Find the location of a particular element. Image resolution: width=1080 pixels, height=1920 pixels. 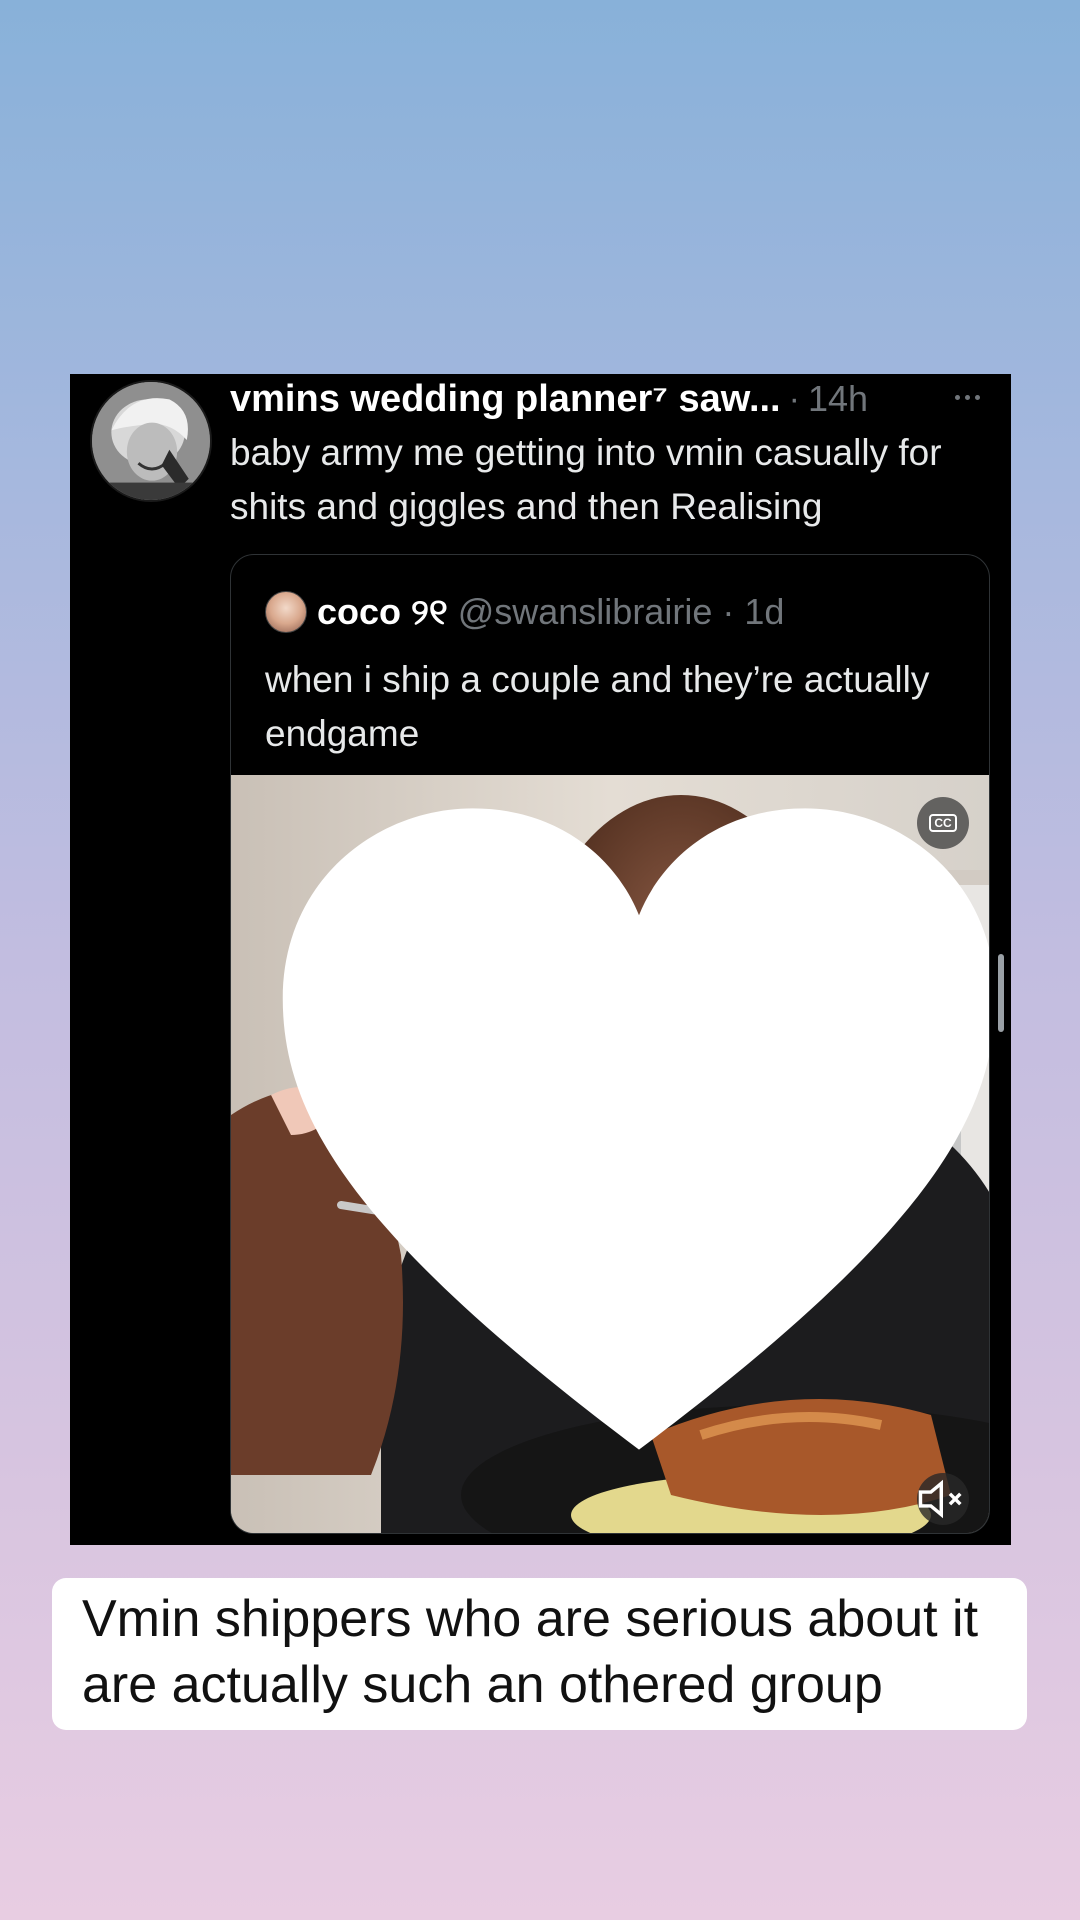

quoted-tweet-header: coco ୨୧ @swanslibrairie · 1d is located at coordinates (524, 612).